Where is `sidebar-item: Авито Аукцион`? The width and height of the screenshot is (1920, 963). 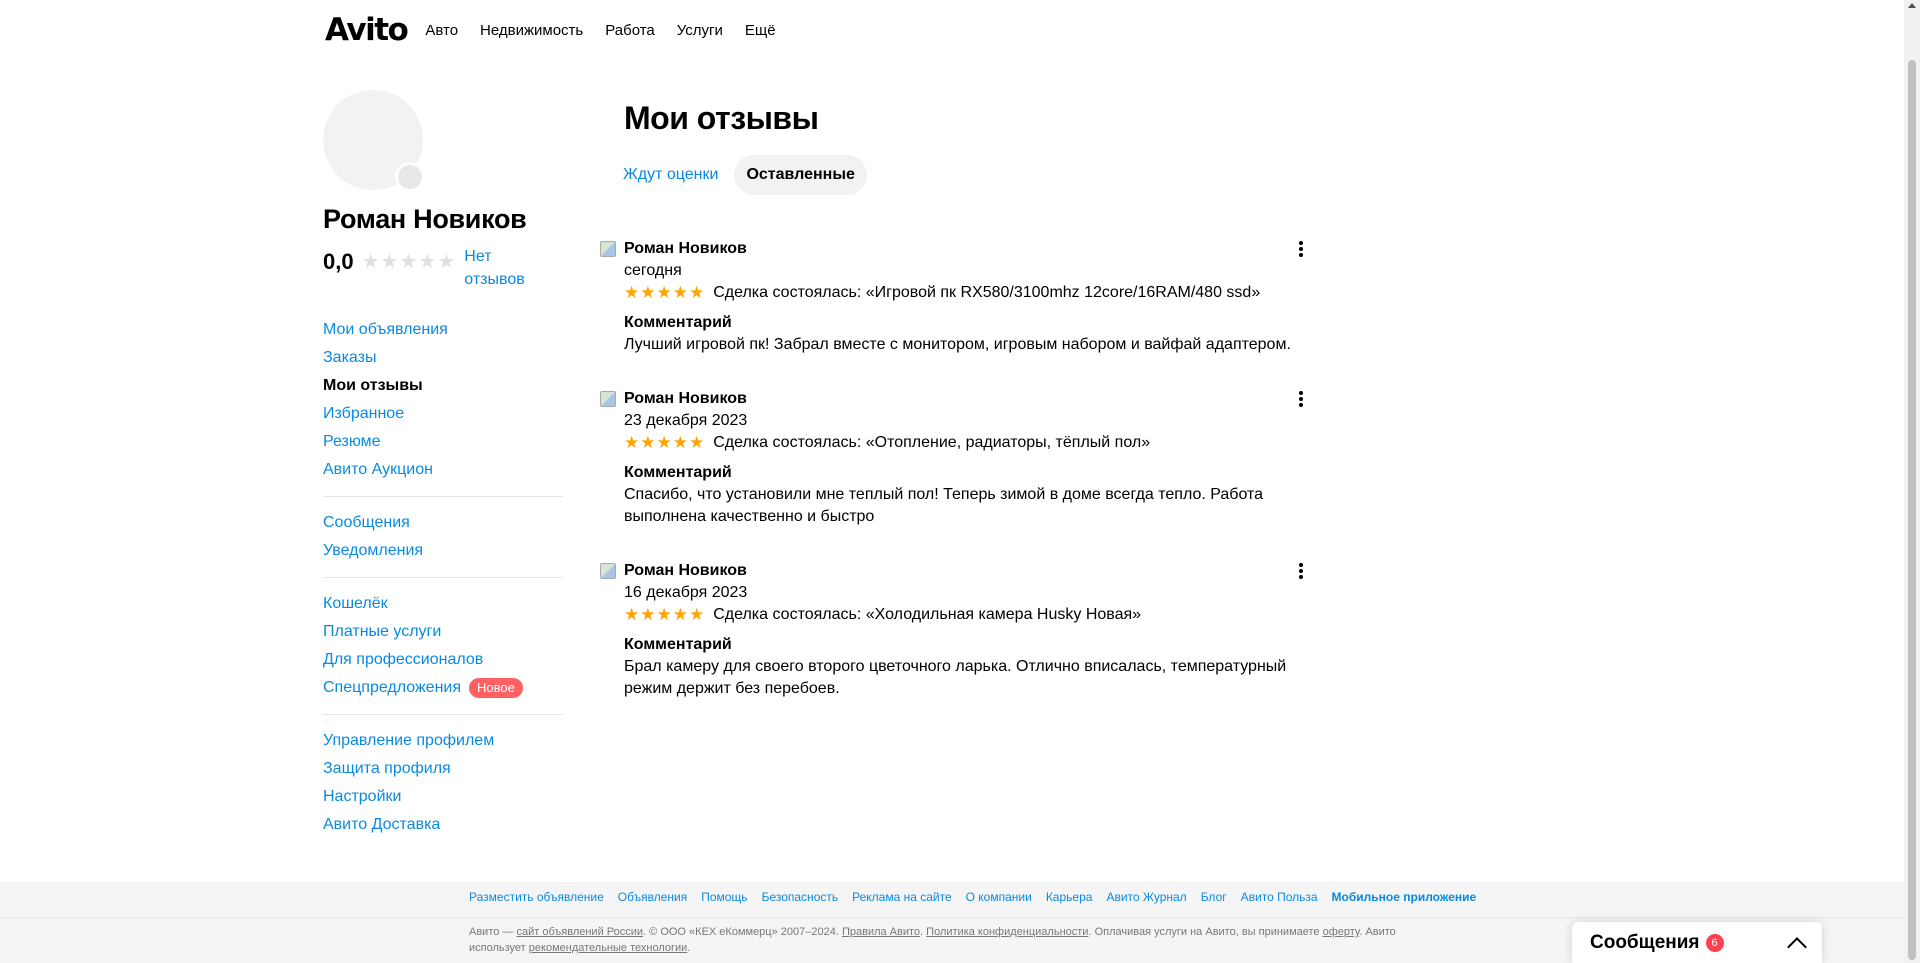
sidebar-item: Авито Аукцион is located at coordinates (443, 470).